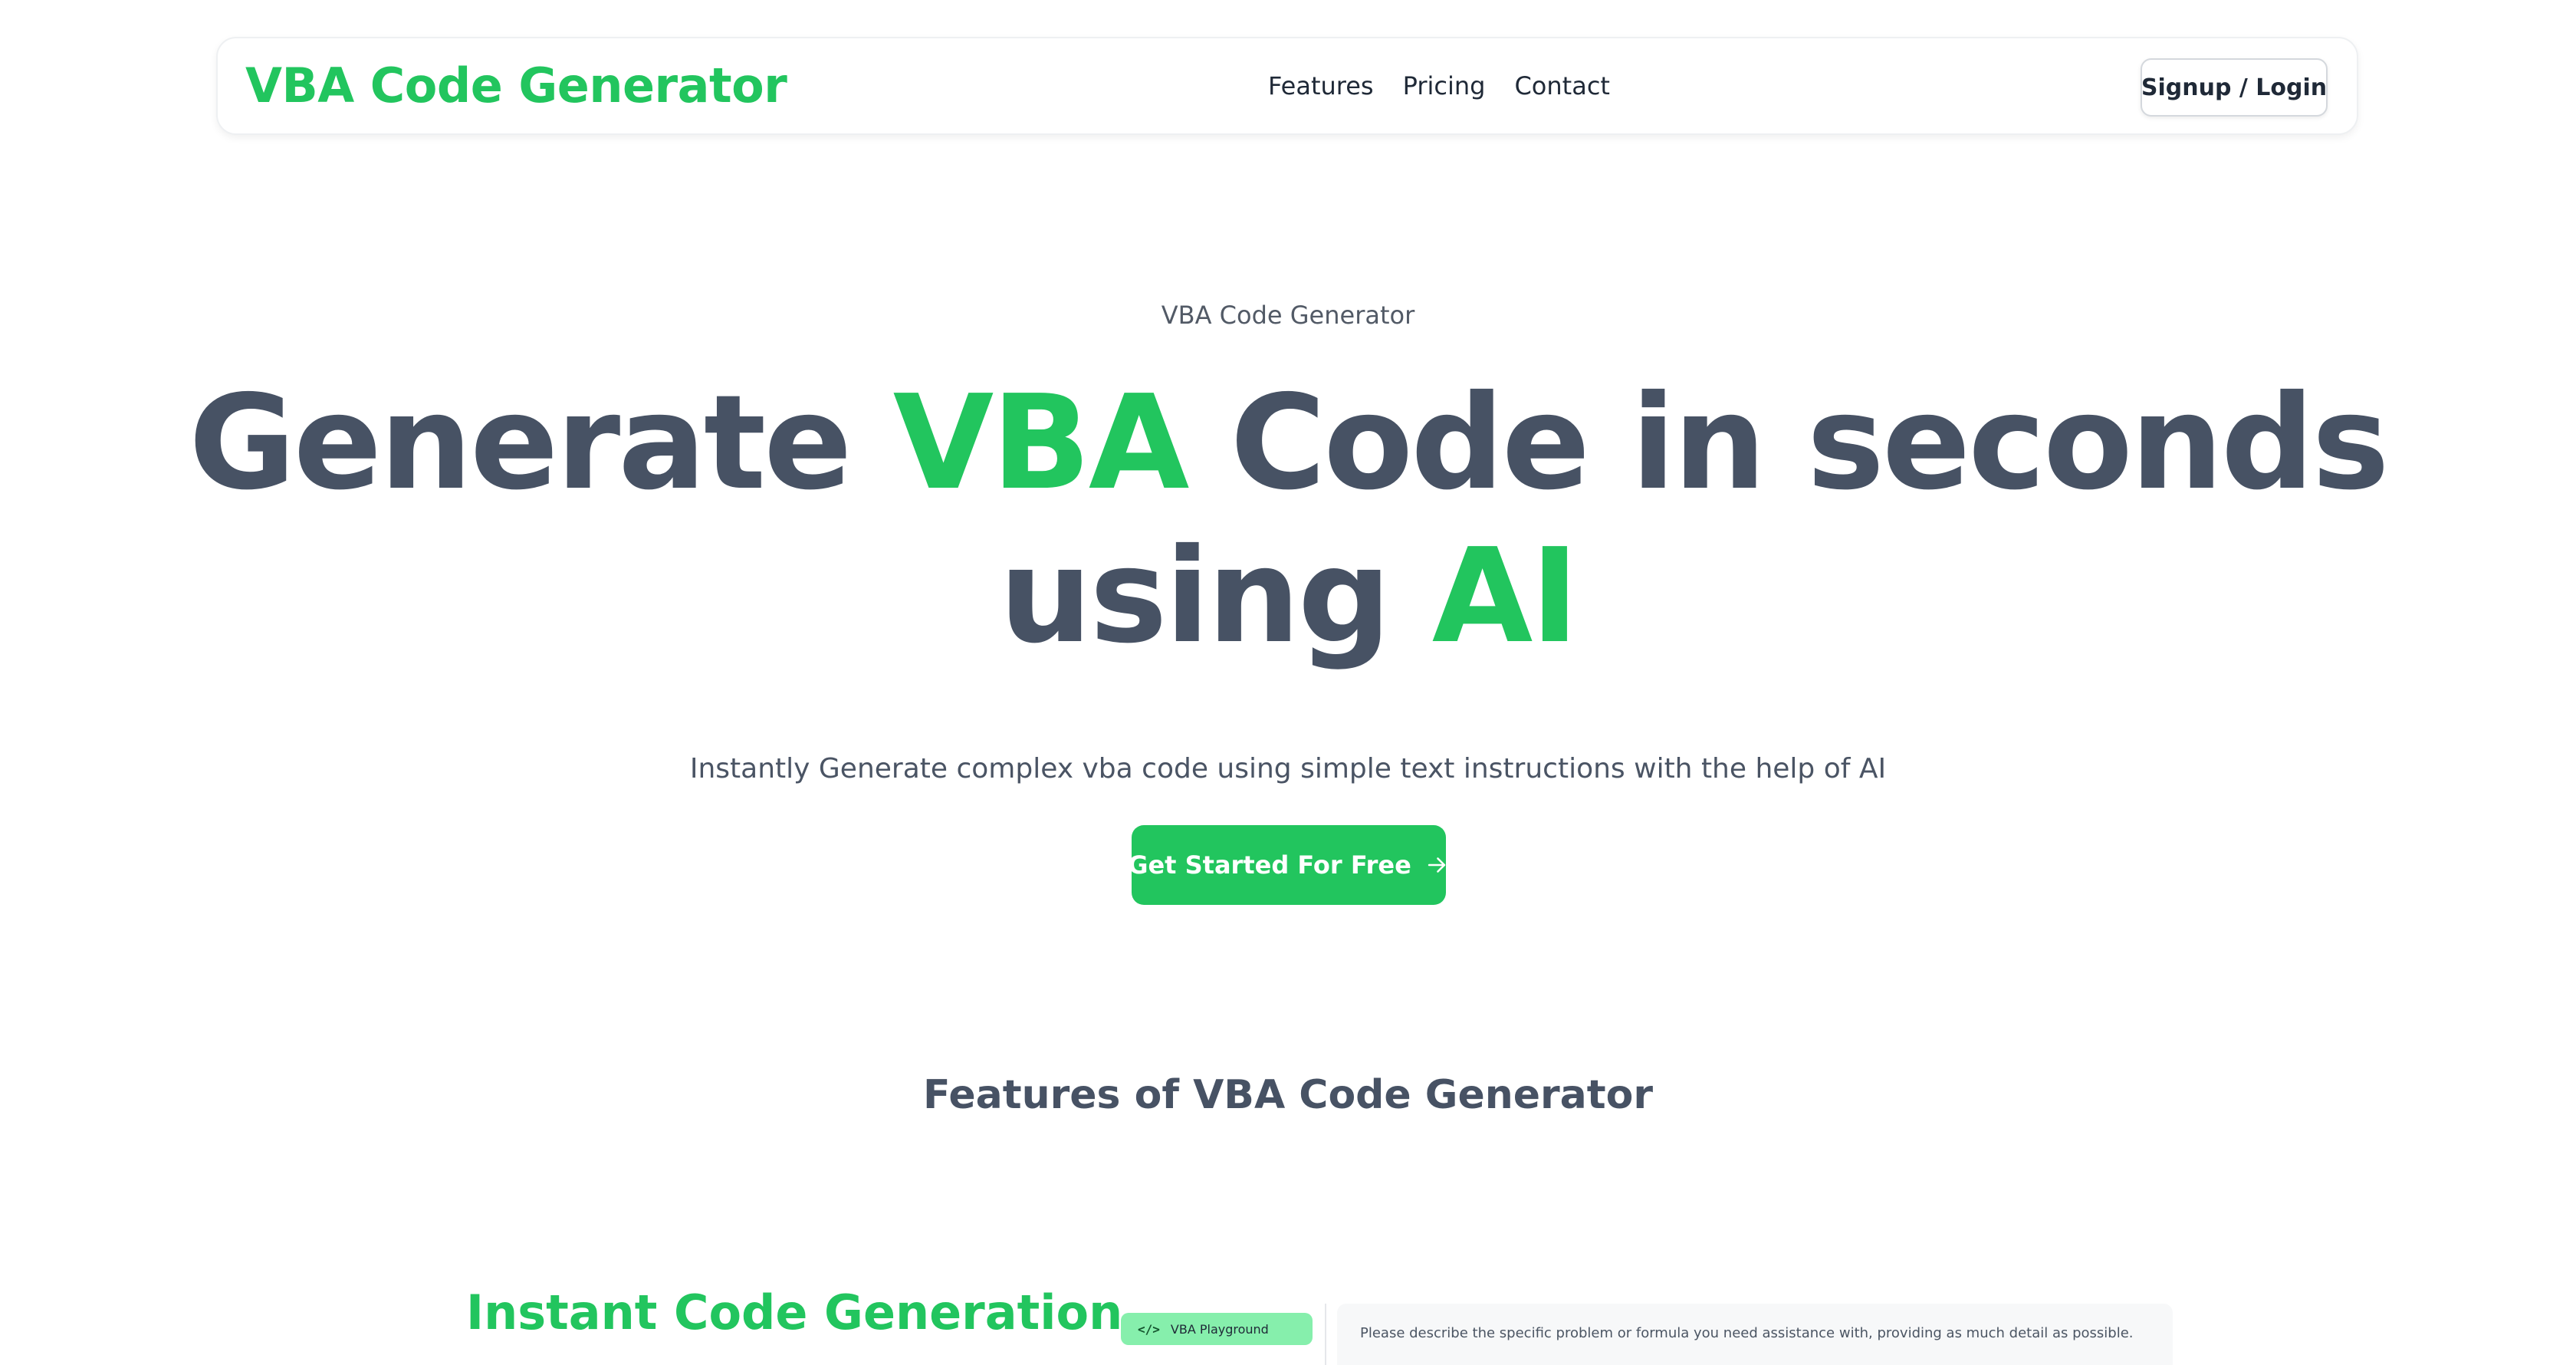  I want to click on playground-divider, so click(1326, 1335).